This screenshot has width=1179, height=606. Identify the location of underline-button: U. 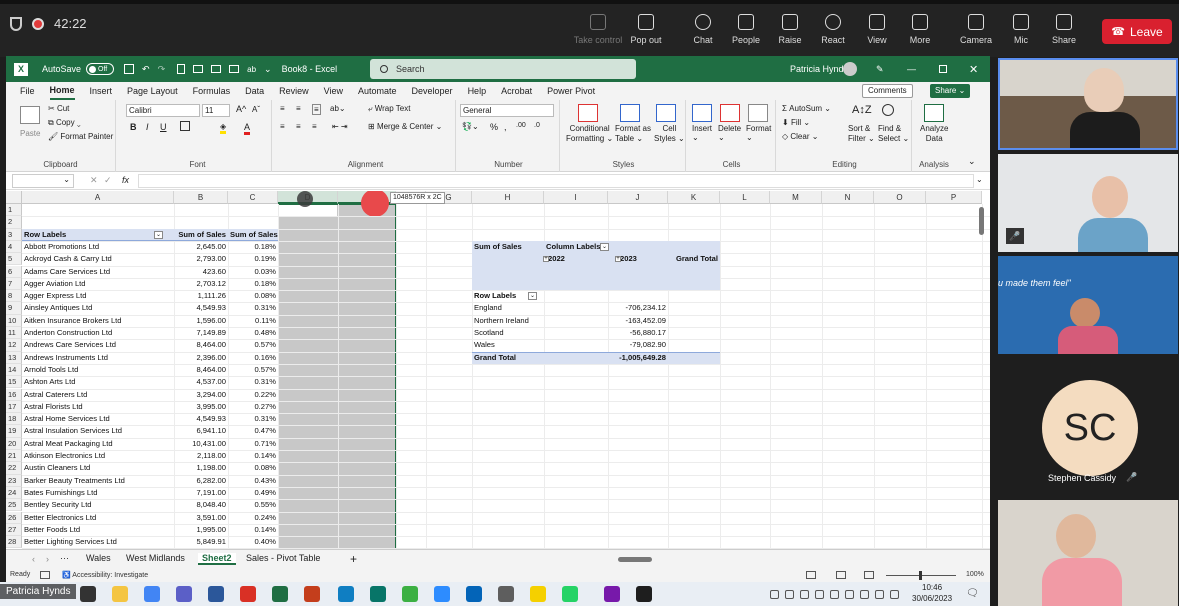
(163, 127).